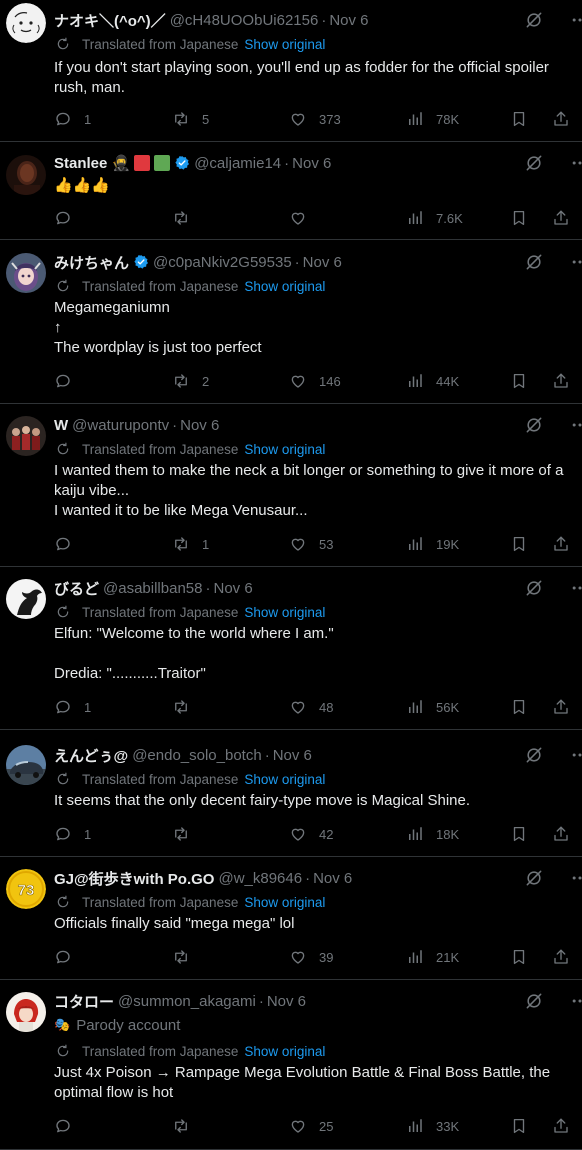  What do you see at coordinates (197, 755) in the screenshot?
I see `user-handle: @endo_solo_botch` at bounding box center [197, 755].